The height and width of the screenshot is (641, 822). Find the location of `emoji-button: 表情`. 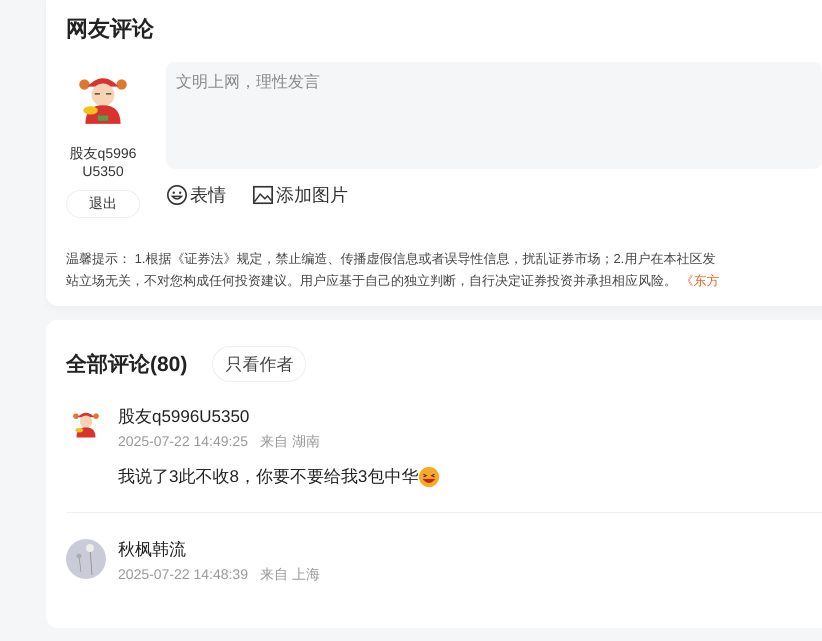

emoji-button: 表情 is located at coordinates (196, 195).